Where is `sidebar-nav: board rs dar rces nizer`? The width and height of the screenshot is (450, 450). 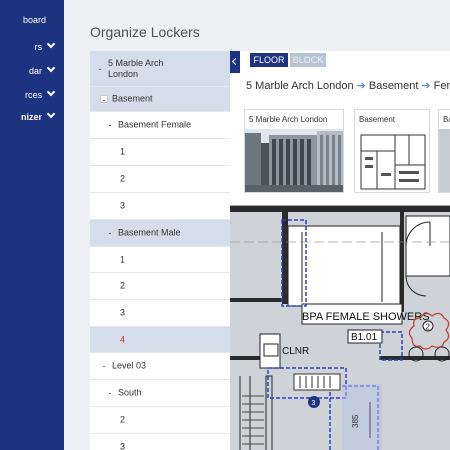 sidebar-nav: board rs dar rces nizer is located at coordinates (32, 225).